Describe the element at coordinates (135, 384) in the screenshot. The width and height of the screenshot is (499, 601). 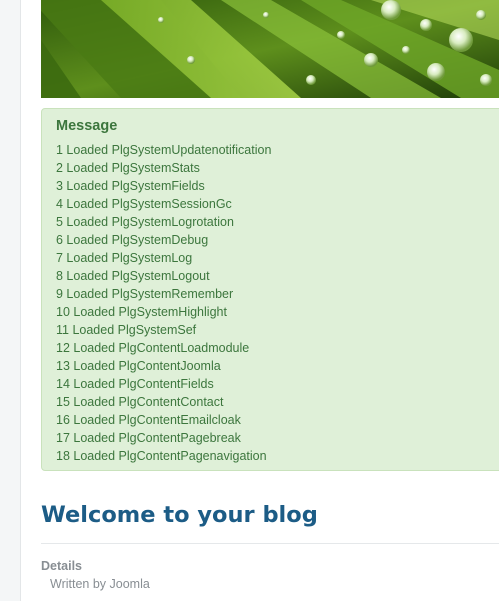
I see `message-item: 14 Loaded PlgContentFields` at that location.